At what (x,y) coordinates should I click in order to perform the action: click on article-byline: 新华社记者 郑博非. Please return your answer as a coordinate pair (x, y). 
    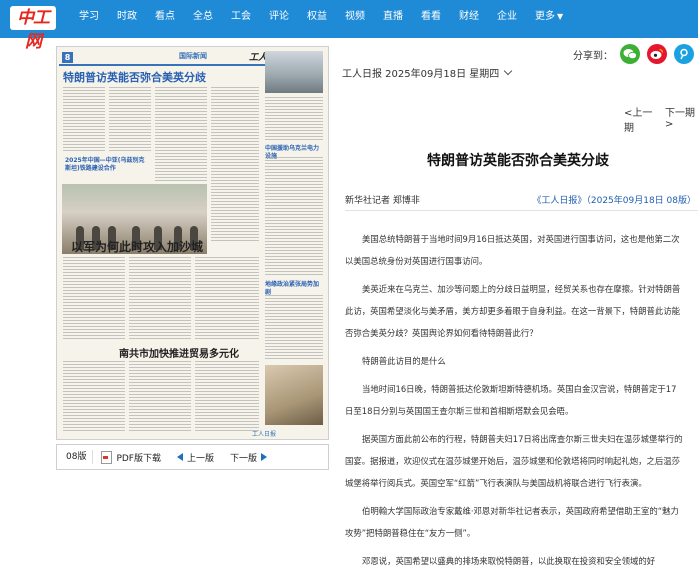
    Looking at the image, I should click on (382, 201).